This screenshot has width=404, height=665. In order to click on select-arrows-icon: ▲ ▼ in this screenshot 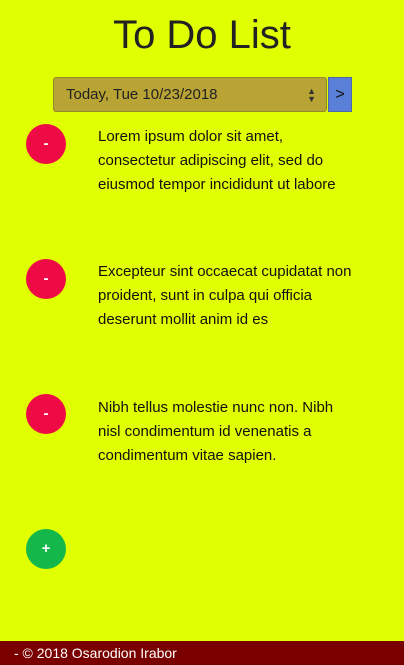, I will do `click(311, 95)`.